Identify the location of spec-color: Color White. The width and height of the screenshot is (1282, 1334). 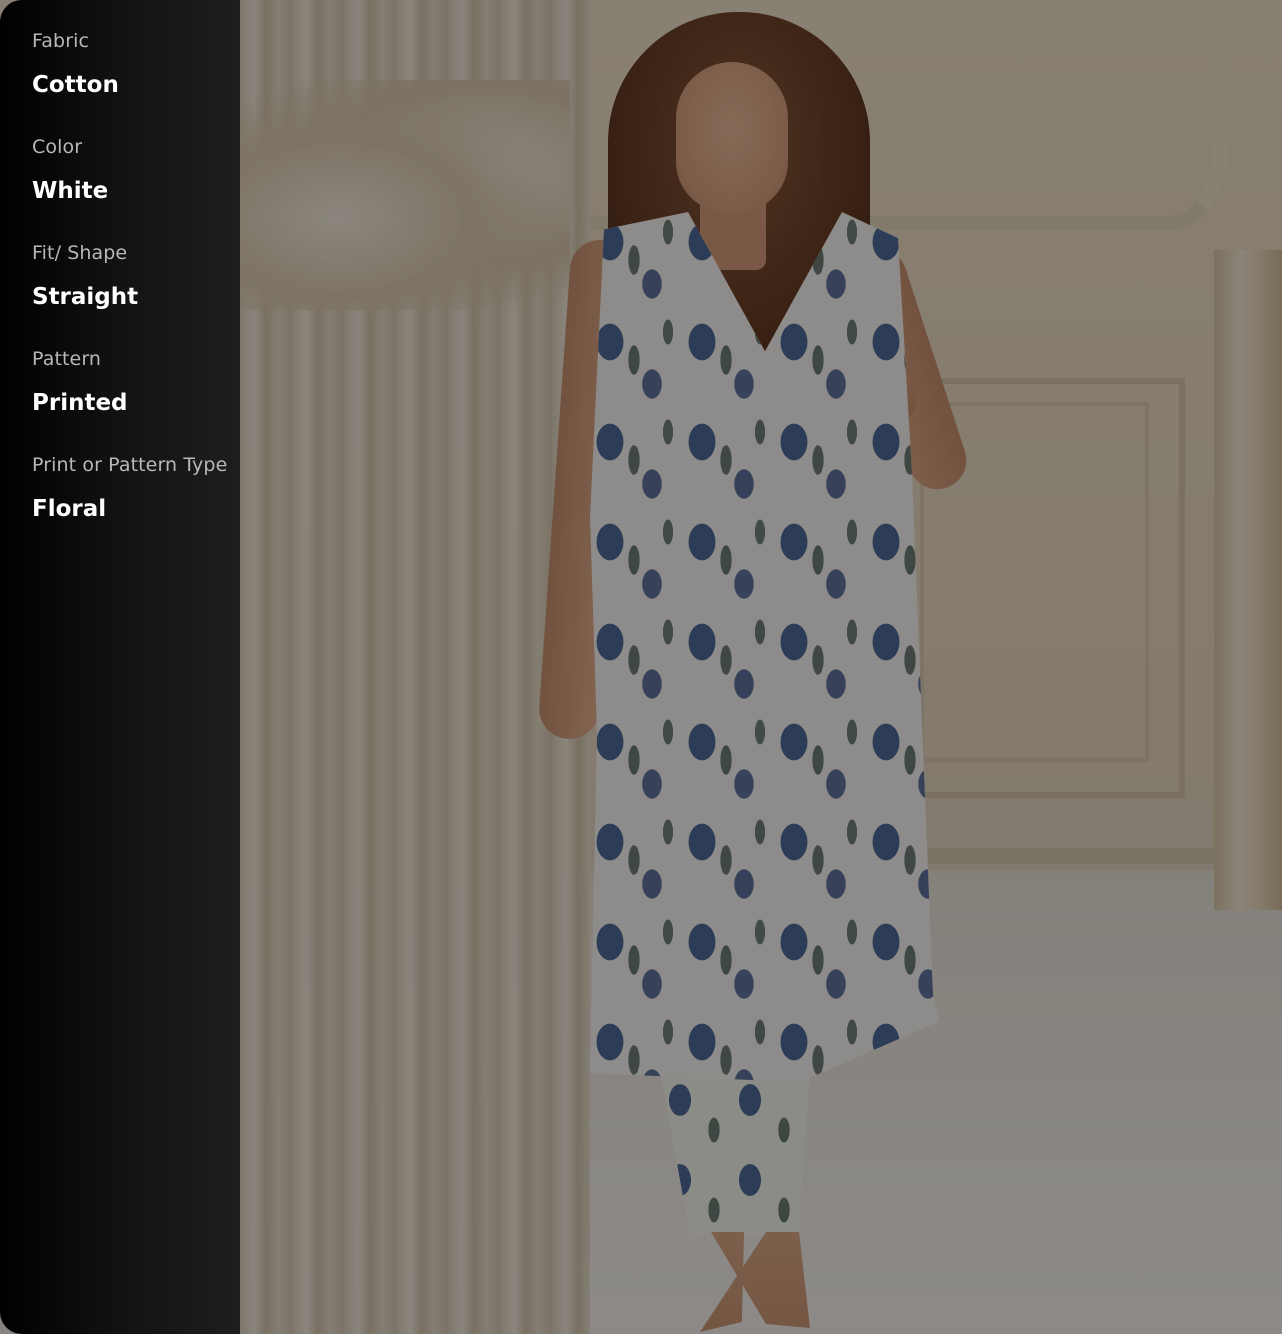
(120, 187).